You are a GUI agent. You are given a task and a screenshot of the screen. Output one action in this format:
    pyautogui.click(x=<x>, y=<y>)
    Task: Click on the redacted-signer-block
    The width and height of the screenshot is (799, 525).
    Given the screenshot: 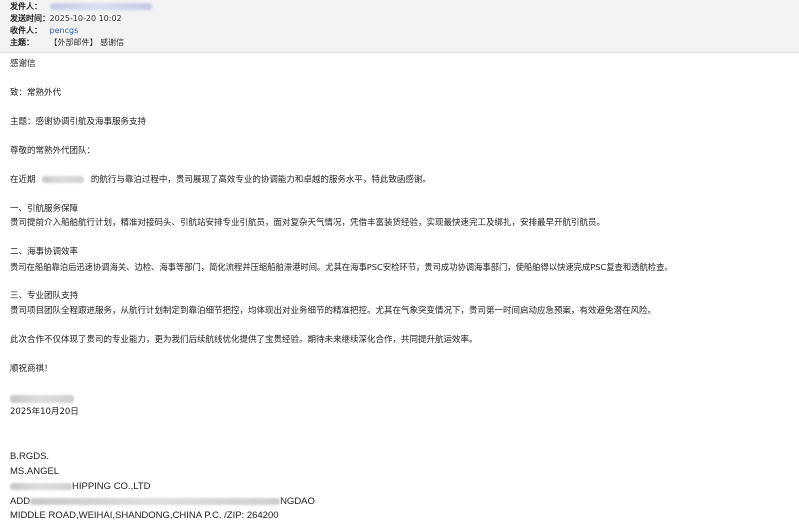 What is the action you would take?
    pyautogui.click(x=42, y=398)
    